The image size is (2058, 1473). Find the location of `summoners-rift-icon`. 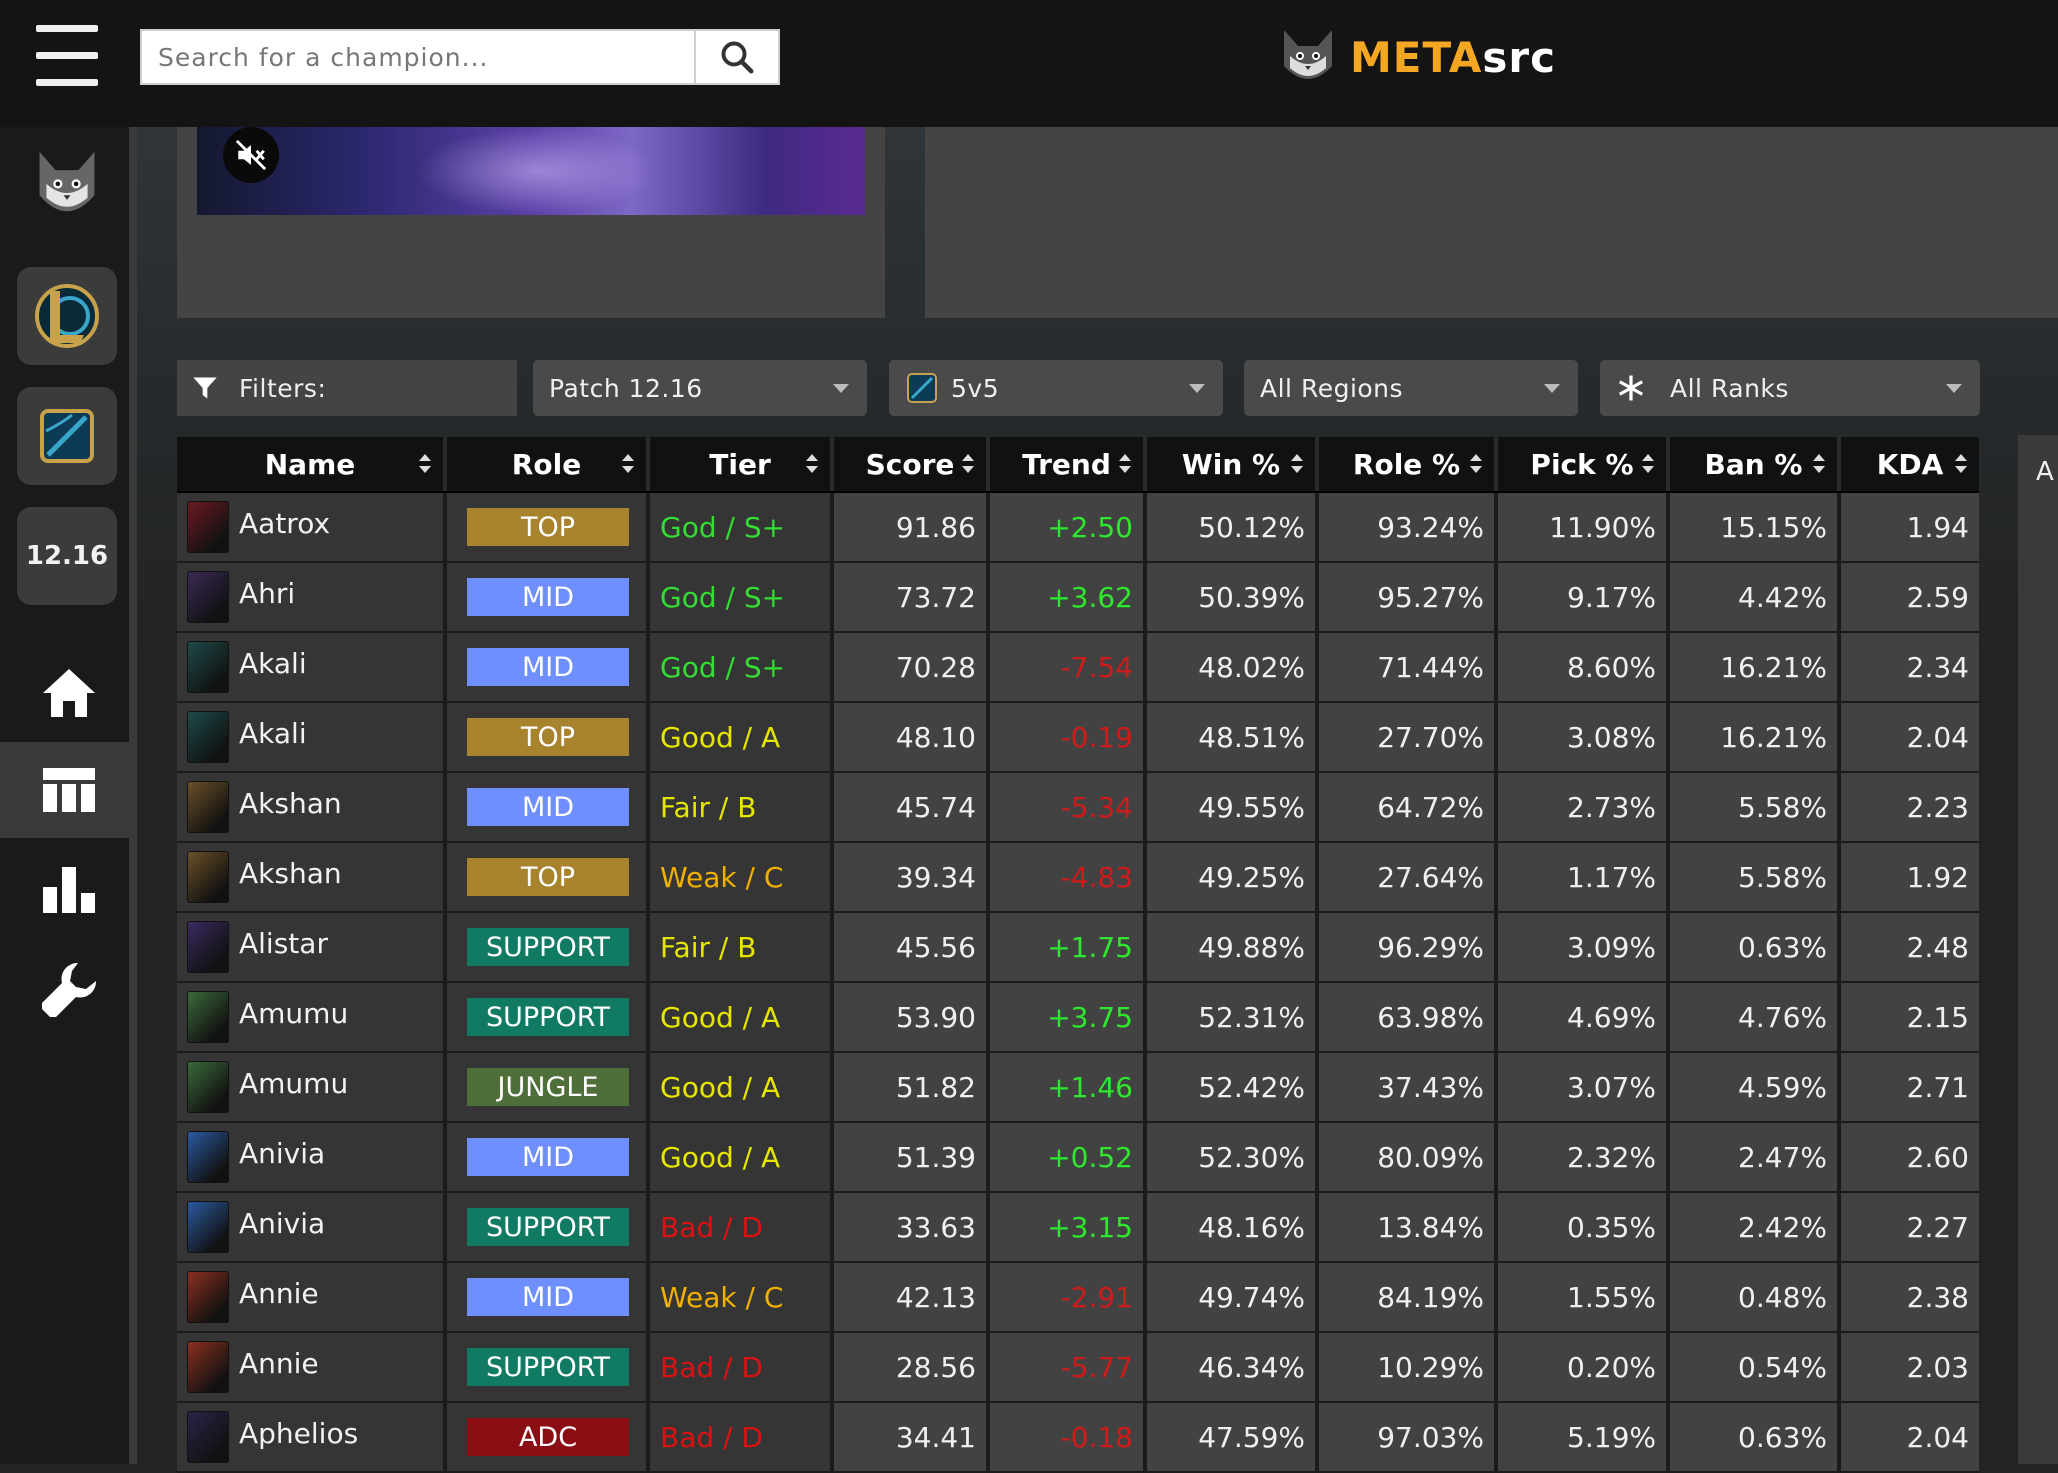

summoners-rift-icon is located at coordinates (922, 388).